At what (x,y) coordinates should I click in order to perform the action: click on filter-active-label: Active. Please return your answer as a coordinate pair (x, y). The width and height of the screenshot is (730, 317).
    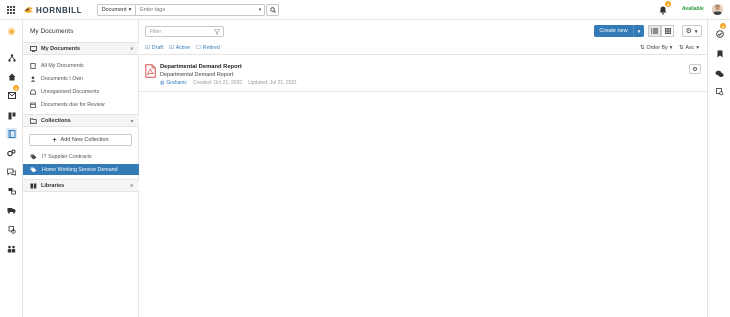
    Looking at the image, I should click on (183, 48).